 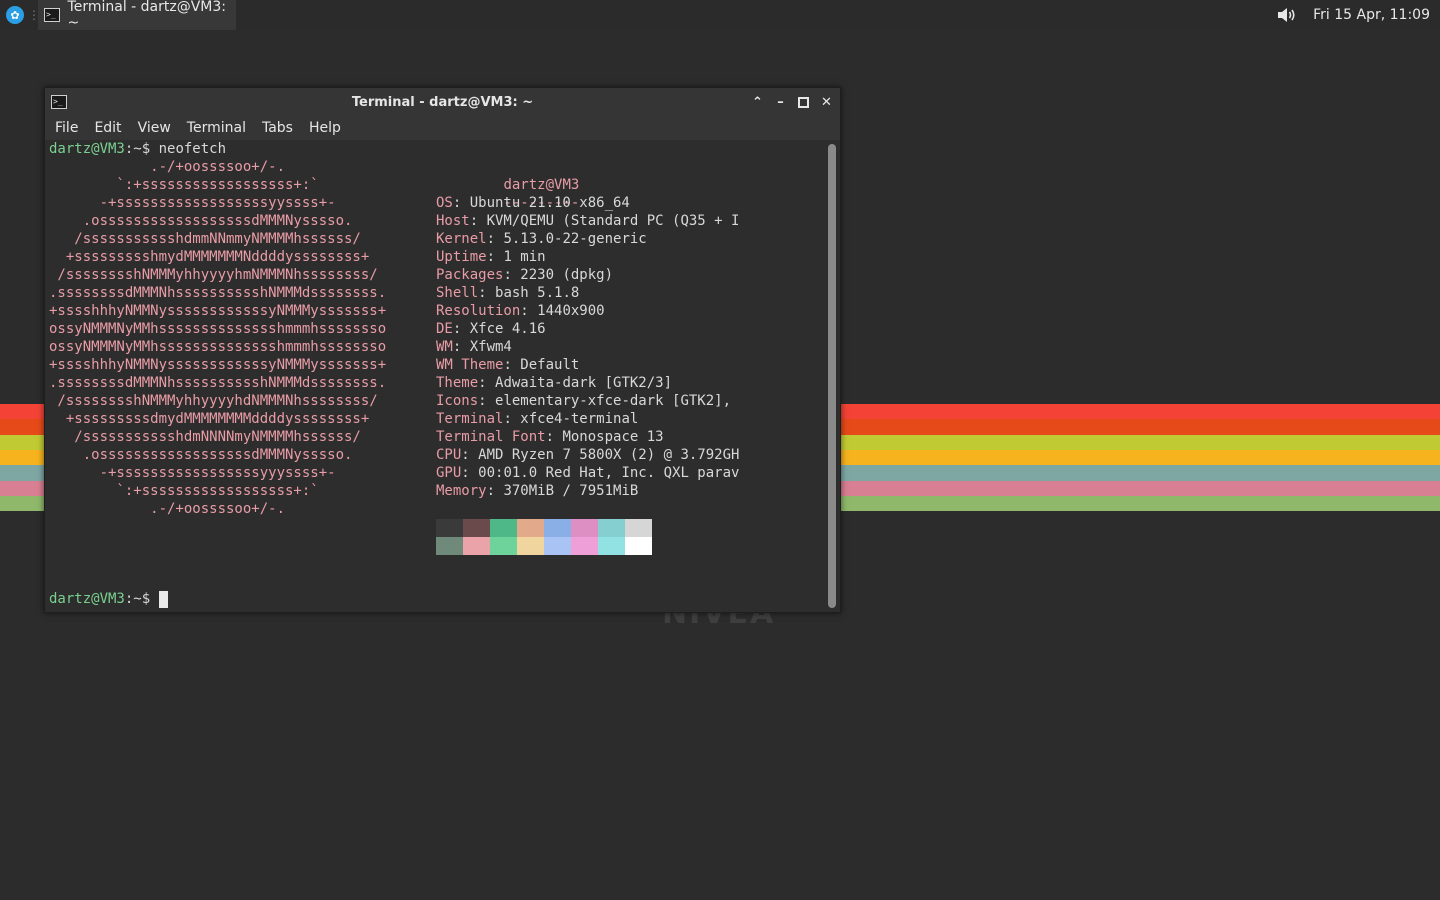 I want to click on info-header: dartz@VM3, so click(x=541, y=185).